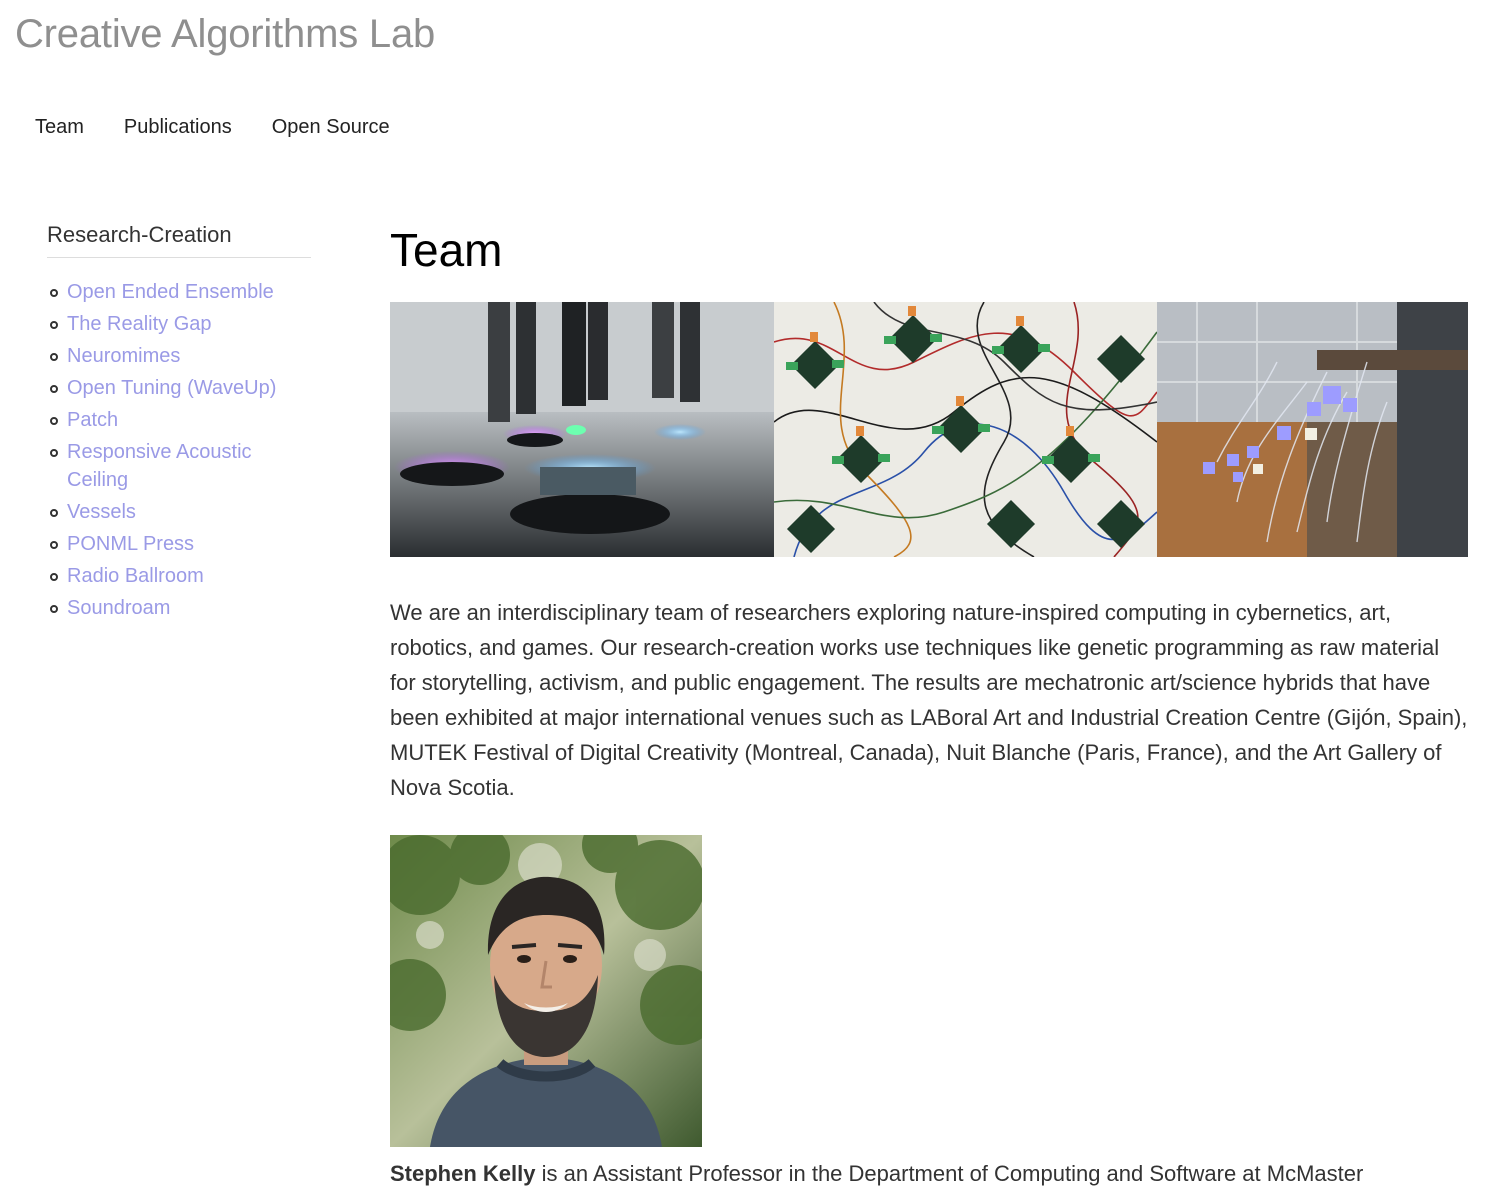 This screenshot has height=1192, width=1486. I want to click on sidebar-item: Open Ended Ensemble, so click(179, 292).